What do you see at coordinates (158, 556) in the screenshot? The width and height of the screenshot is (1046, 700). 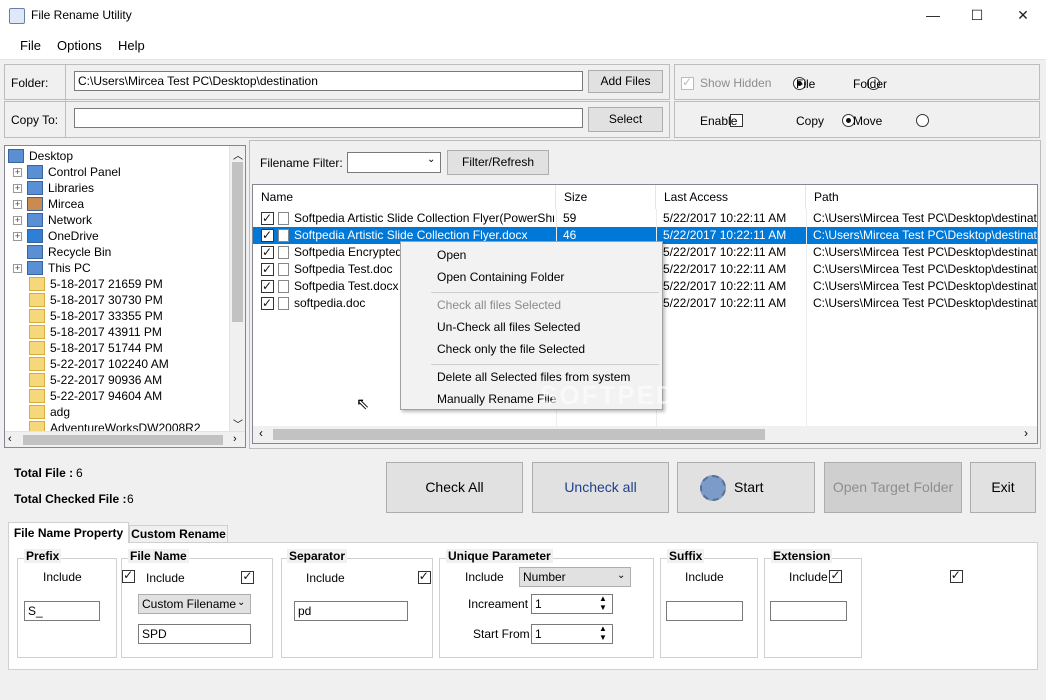 I see `filename-title: File Name` at bounding box center [158, 556].